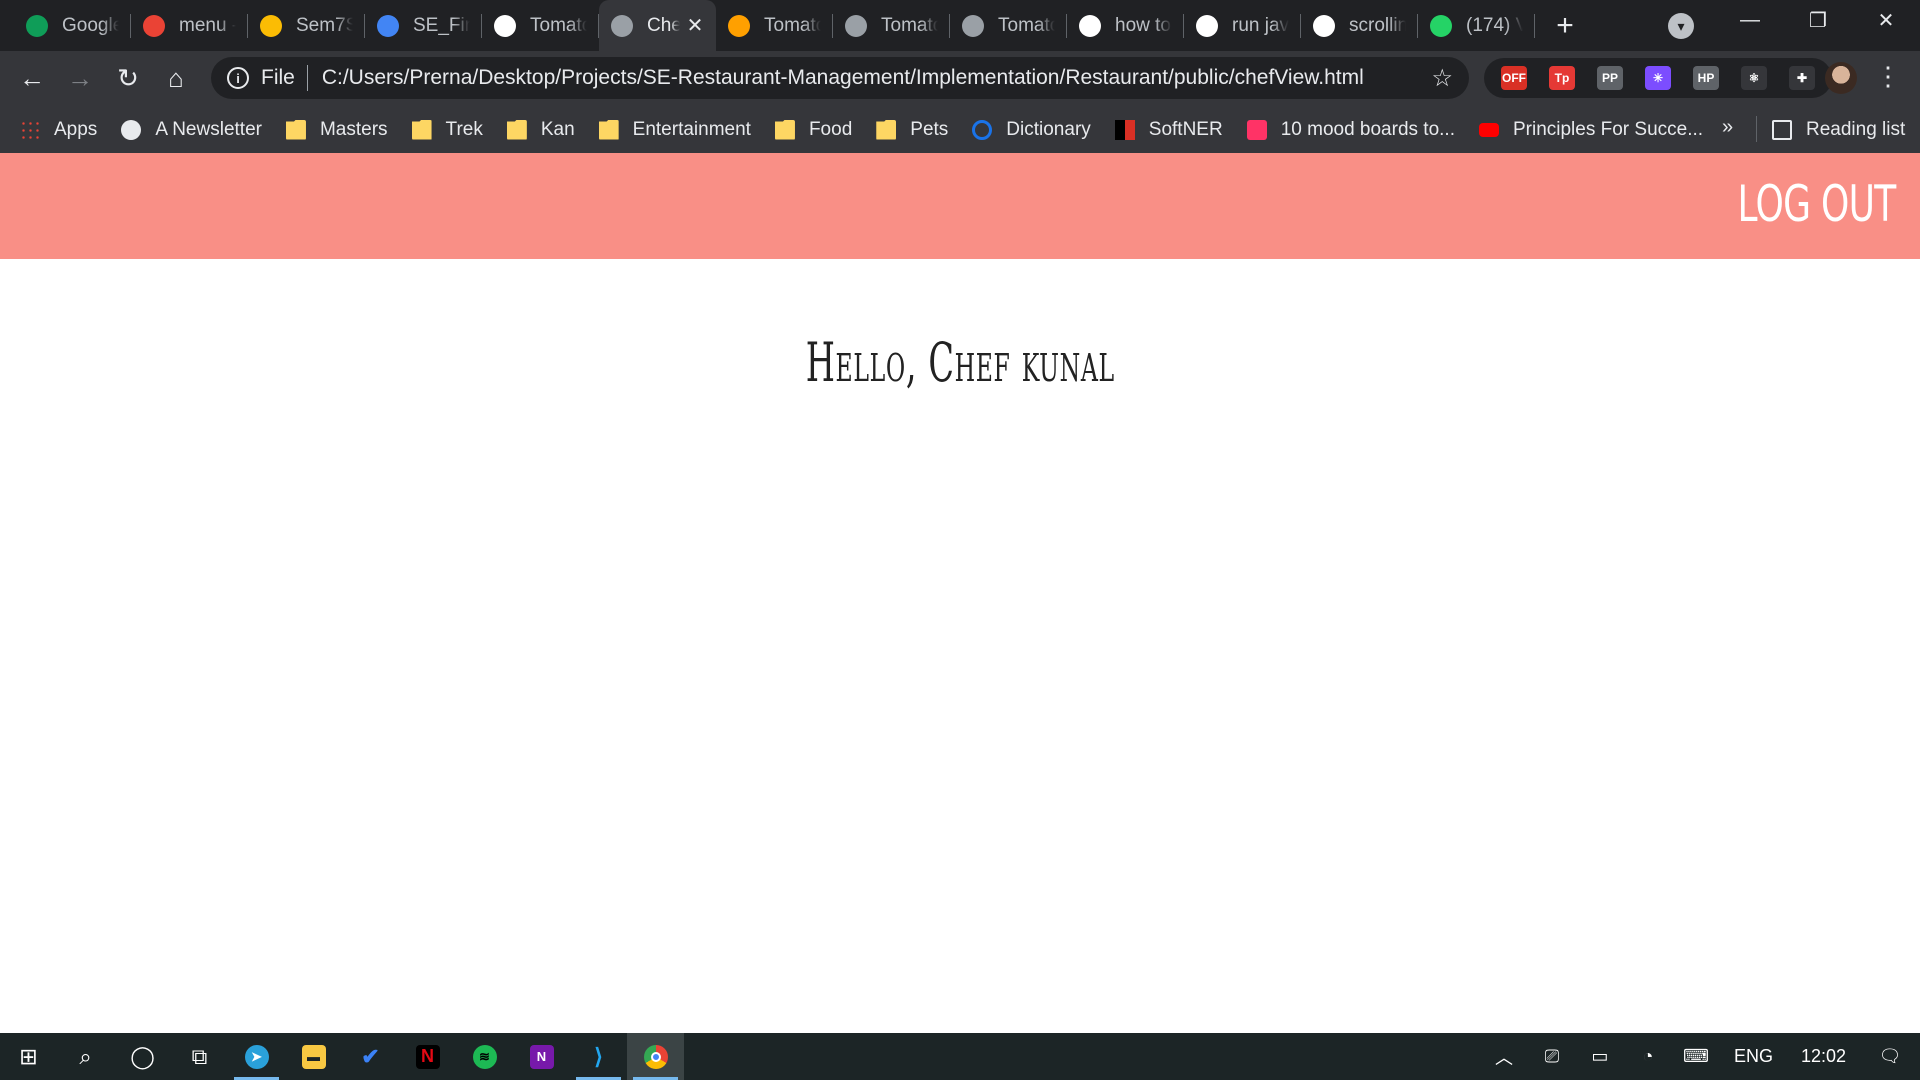 Image resolution: width=1920 pixels, height=1080 pixels. Describe the element at coordinates (1838, 129) in the screenshot. I see `reading-list-button: Reading list` at that location.